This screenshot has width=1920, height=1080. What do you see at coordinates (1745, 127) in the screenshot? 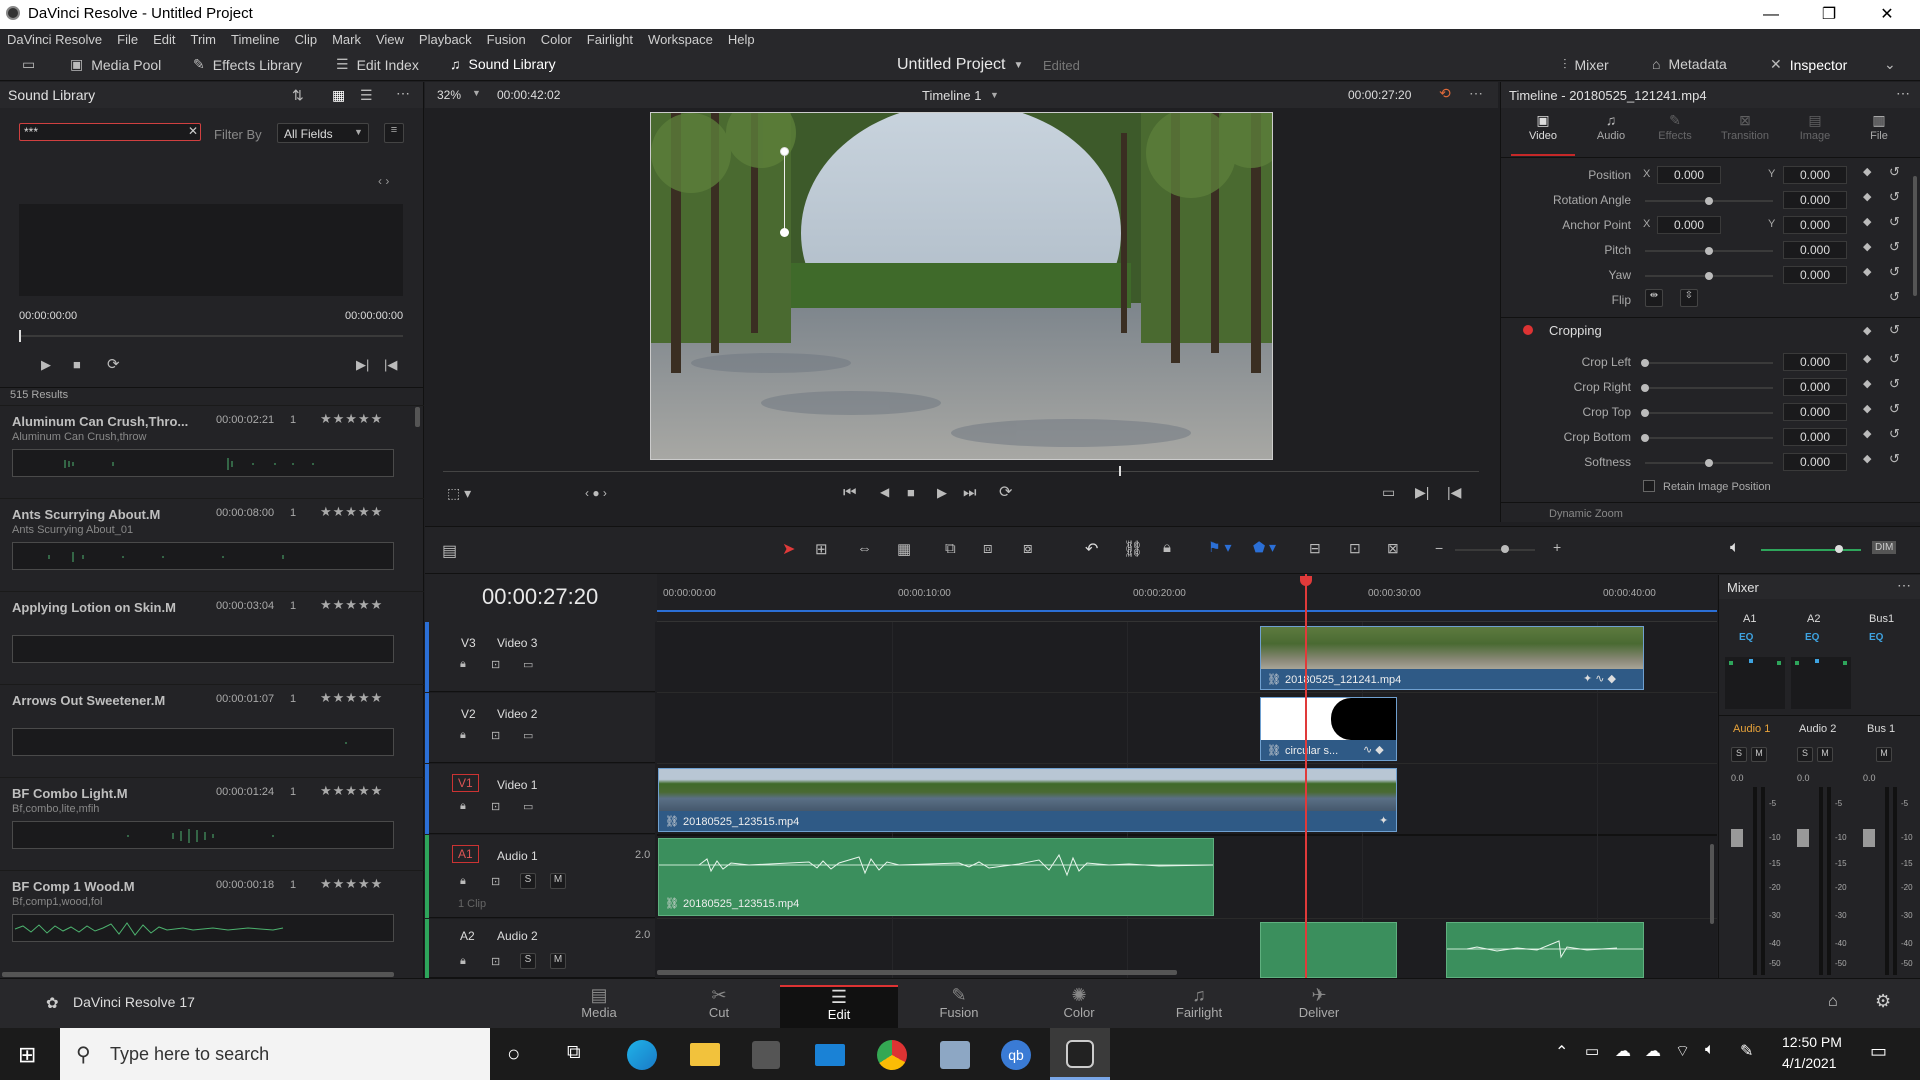
I see `tab-transition: ⊠ Transition` at bounding box center [1745, 127].